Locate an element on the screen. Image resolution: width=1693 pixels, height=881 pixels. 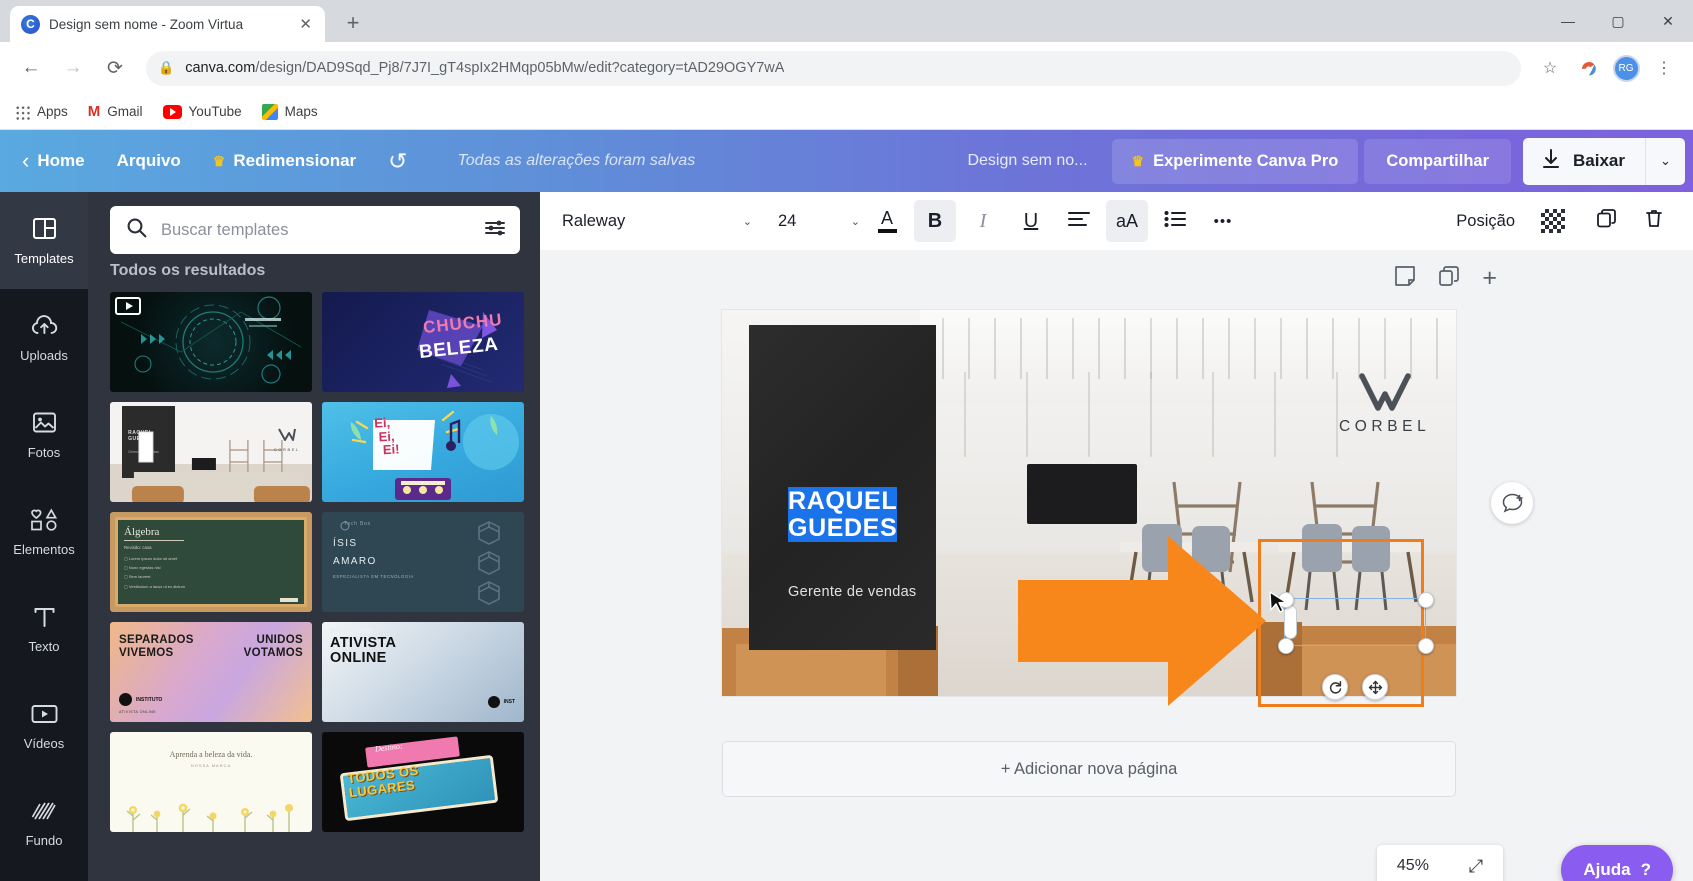
search-box is located at coordinates (315, 230).